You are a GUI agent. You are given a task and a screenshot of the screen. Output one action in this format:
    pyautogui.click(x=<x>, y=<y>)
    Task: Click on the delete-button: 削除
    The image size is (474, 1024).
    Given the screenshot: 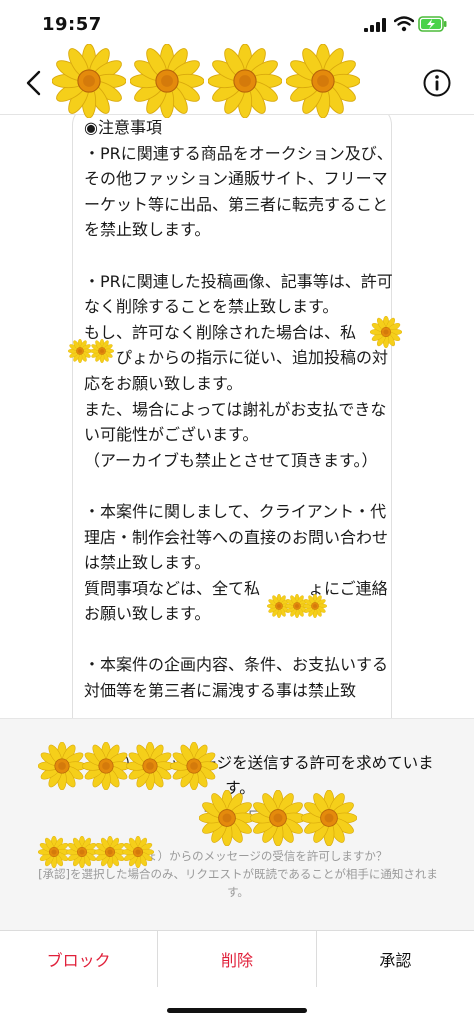 What is the action you would take?
    pyautogui.click(x=237, y=959)
    